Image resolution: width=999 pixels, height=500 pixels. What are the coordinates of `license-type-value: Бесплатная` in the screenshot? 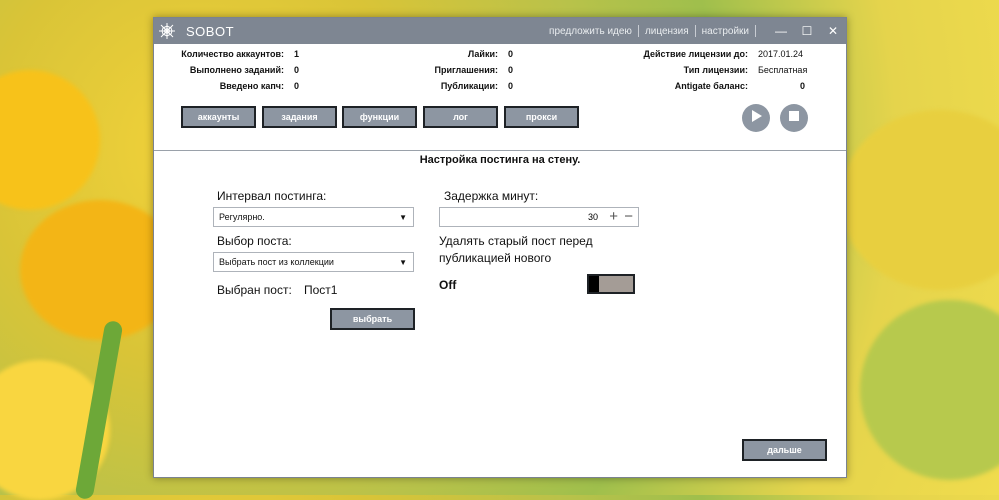 It's located at (783, 70).